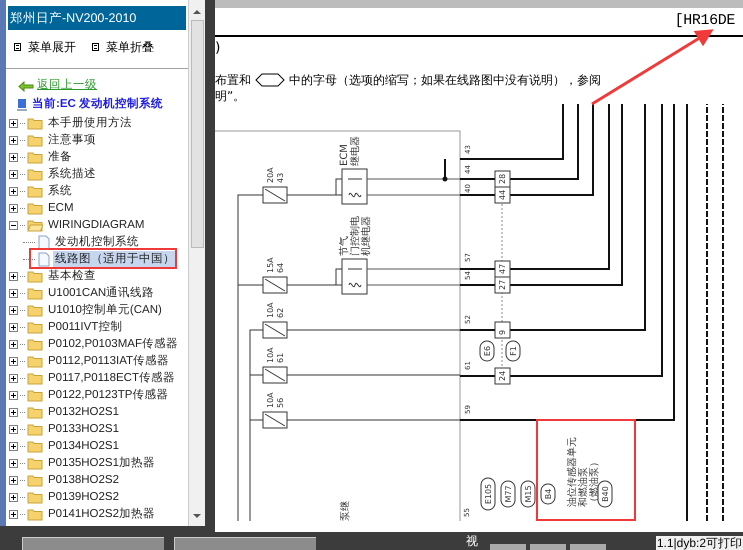 Image resolution: width=743 pixels, height=550 pixels. What do you see at coordinates (109, 361) in the screenshot?
I see `tree-item: P0112,P0113IAT传感器` at bounding box center [109, 361].